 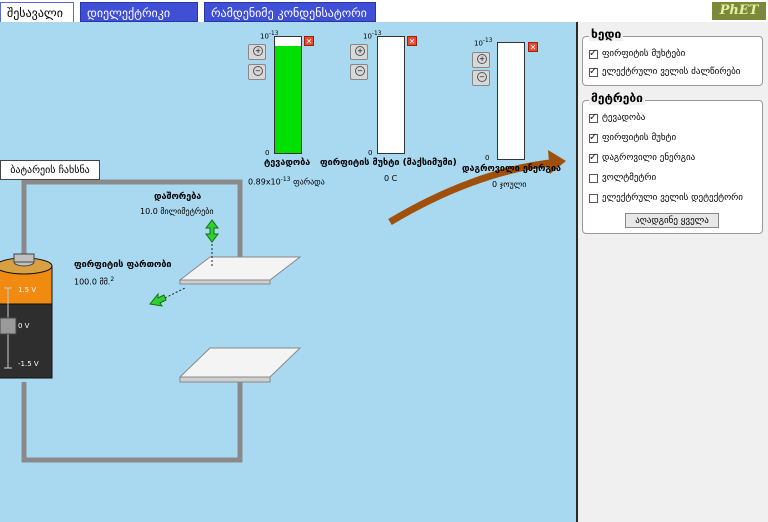 I want to click on phet-logo: PhET, so click(x=739, y=11).